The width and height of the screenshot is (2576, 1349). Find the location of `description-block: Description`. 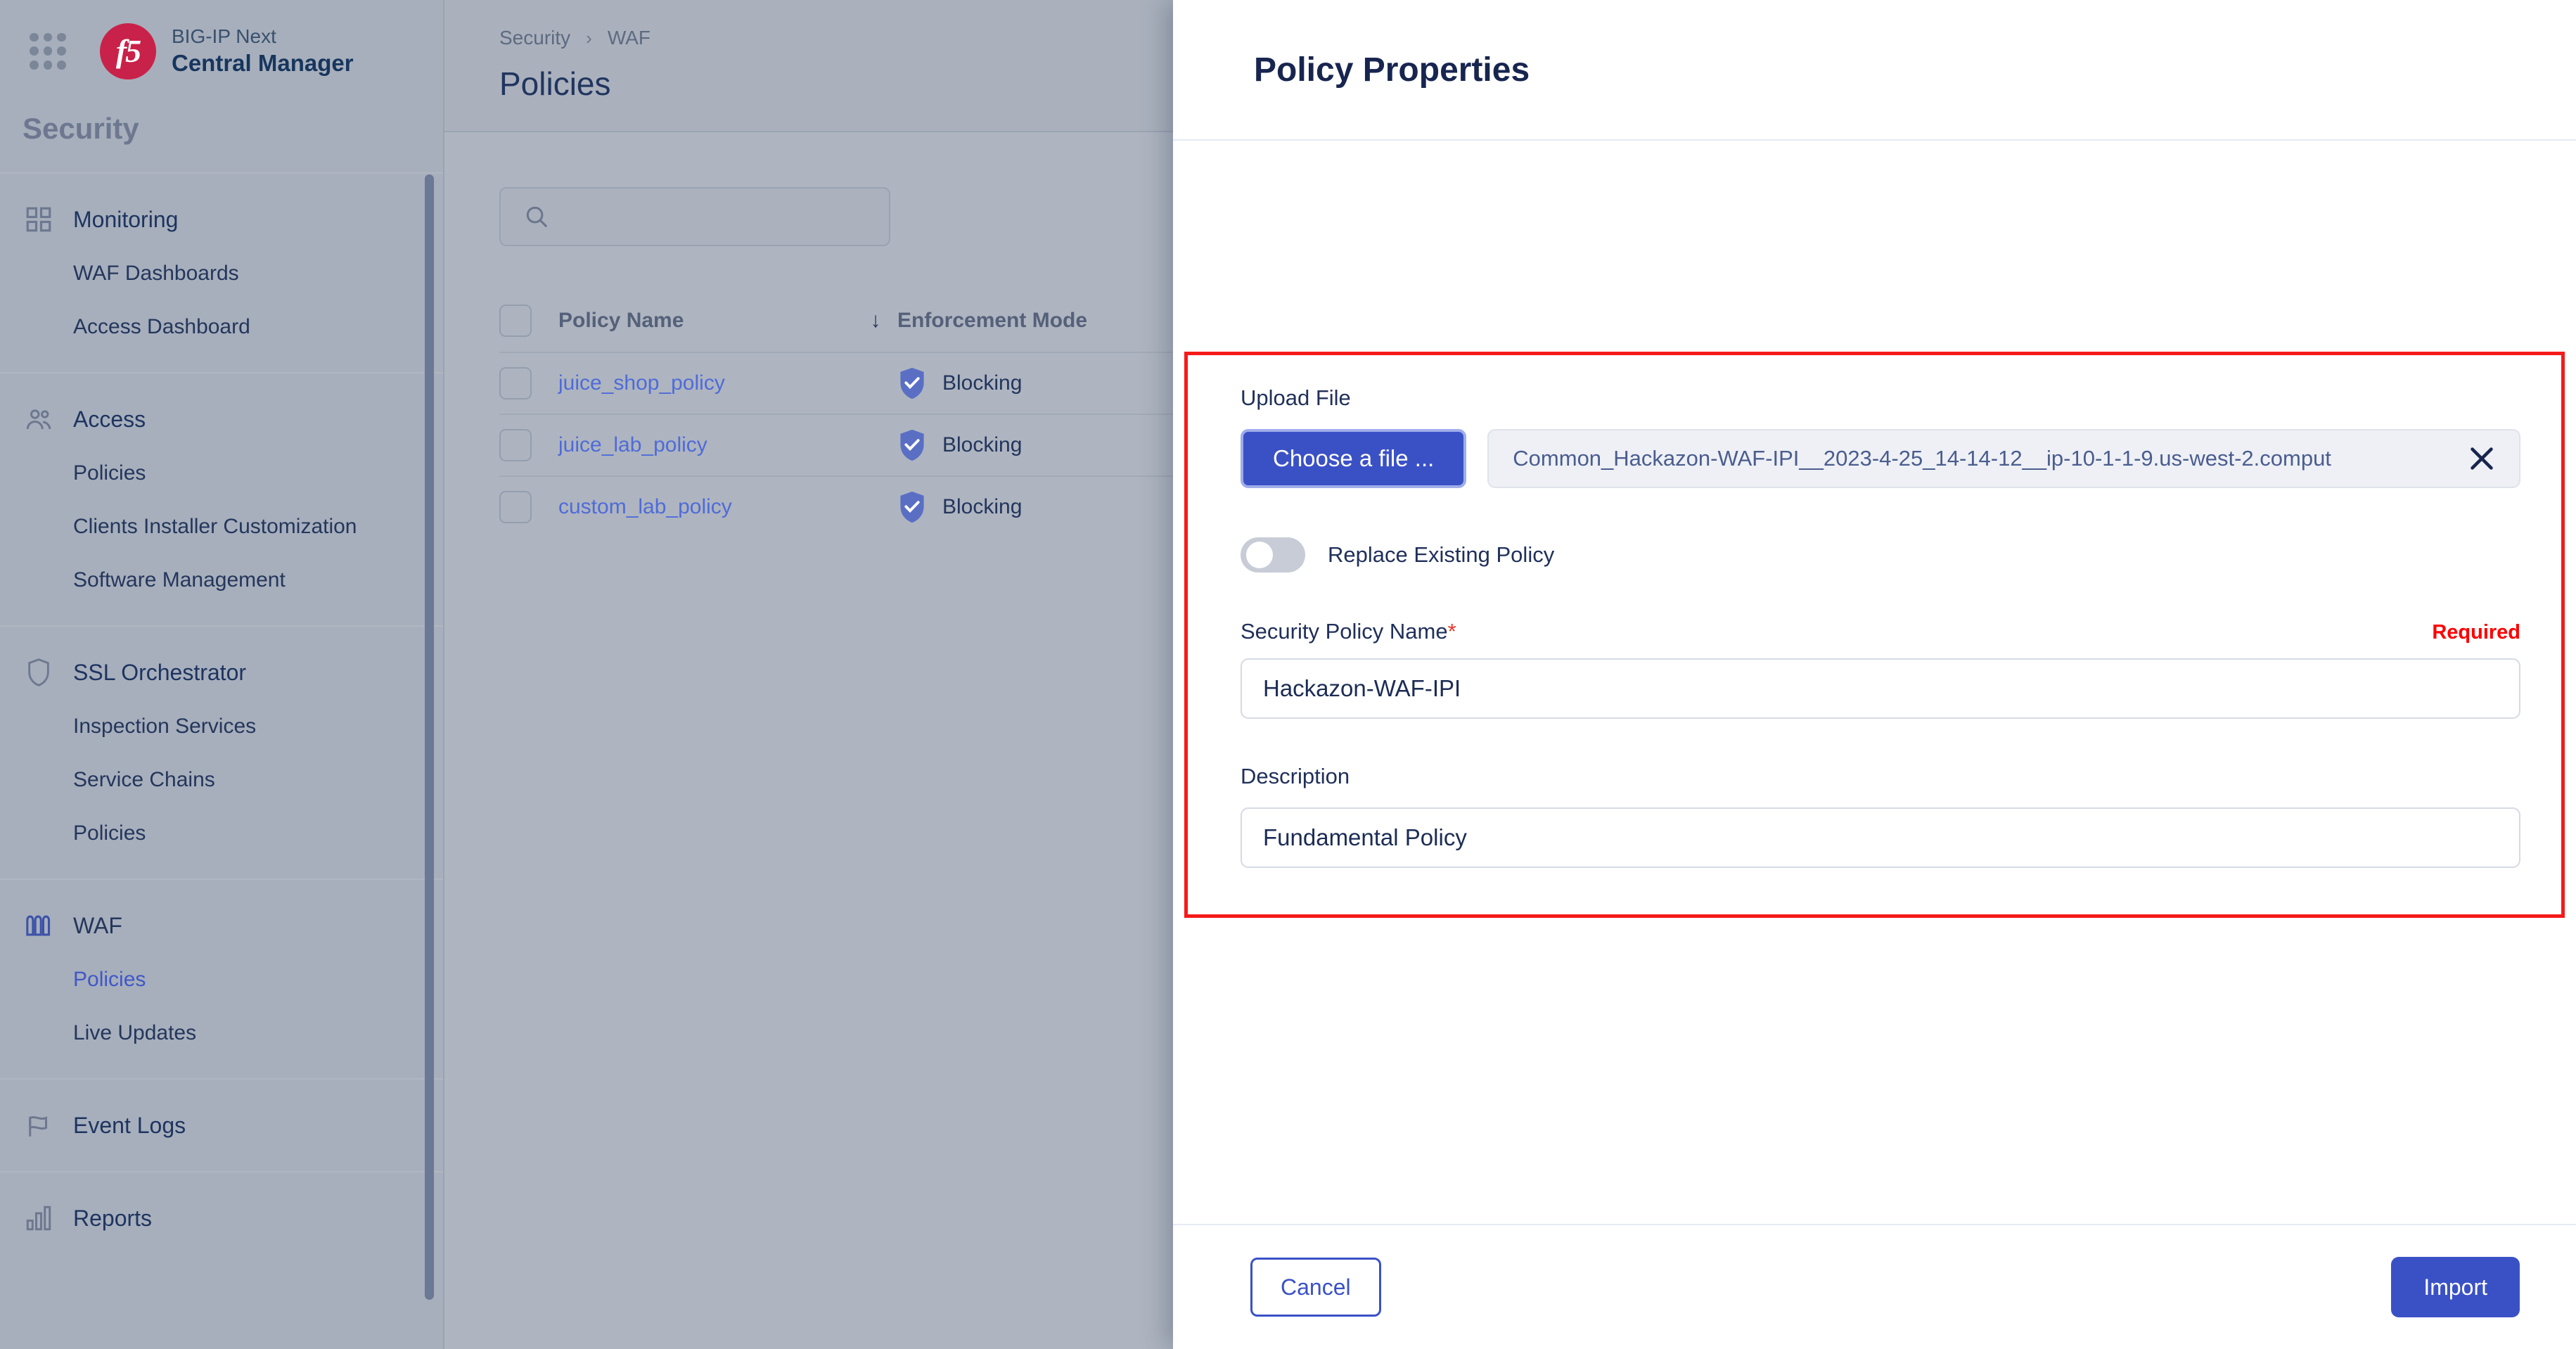

description-block: Description is located at coordinates (1880, 816).